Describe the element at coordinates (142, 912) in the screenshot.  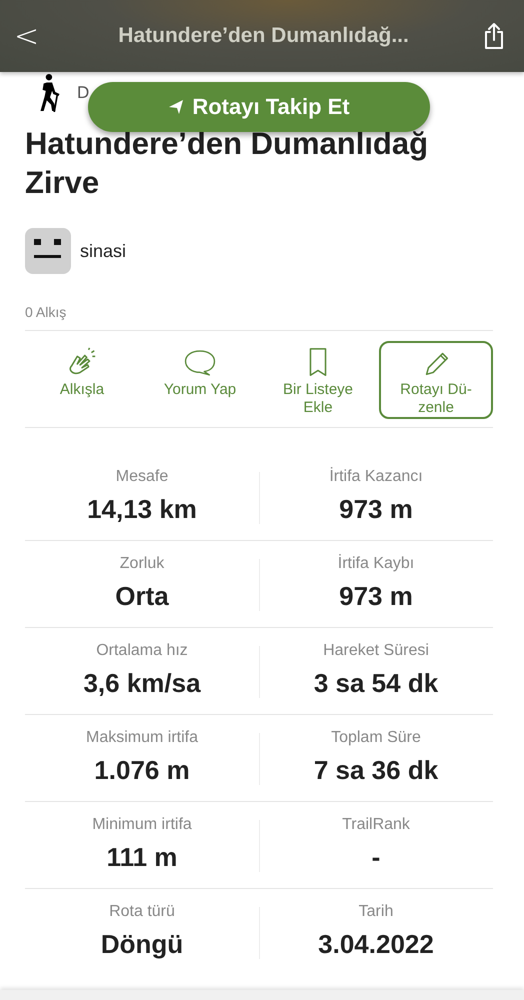
I see `stat-label: Rota türü` at that location.